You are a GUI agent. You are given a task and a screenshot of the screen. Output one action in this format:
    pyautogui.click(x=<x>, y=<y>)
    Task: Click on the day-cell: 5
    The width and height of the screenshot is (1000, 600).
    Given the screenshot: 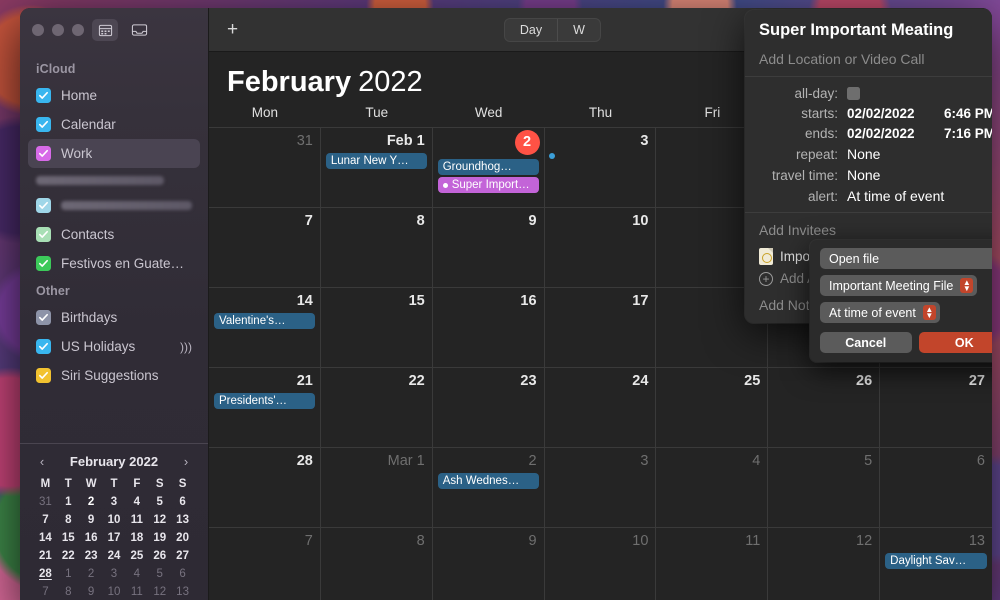 What is the action you would take?
    pyautogui.click(x=824, y=488)
    